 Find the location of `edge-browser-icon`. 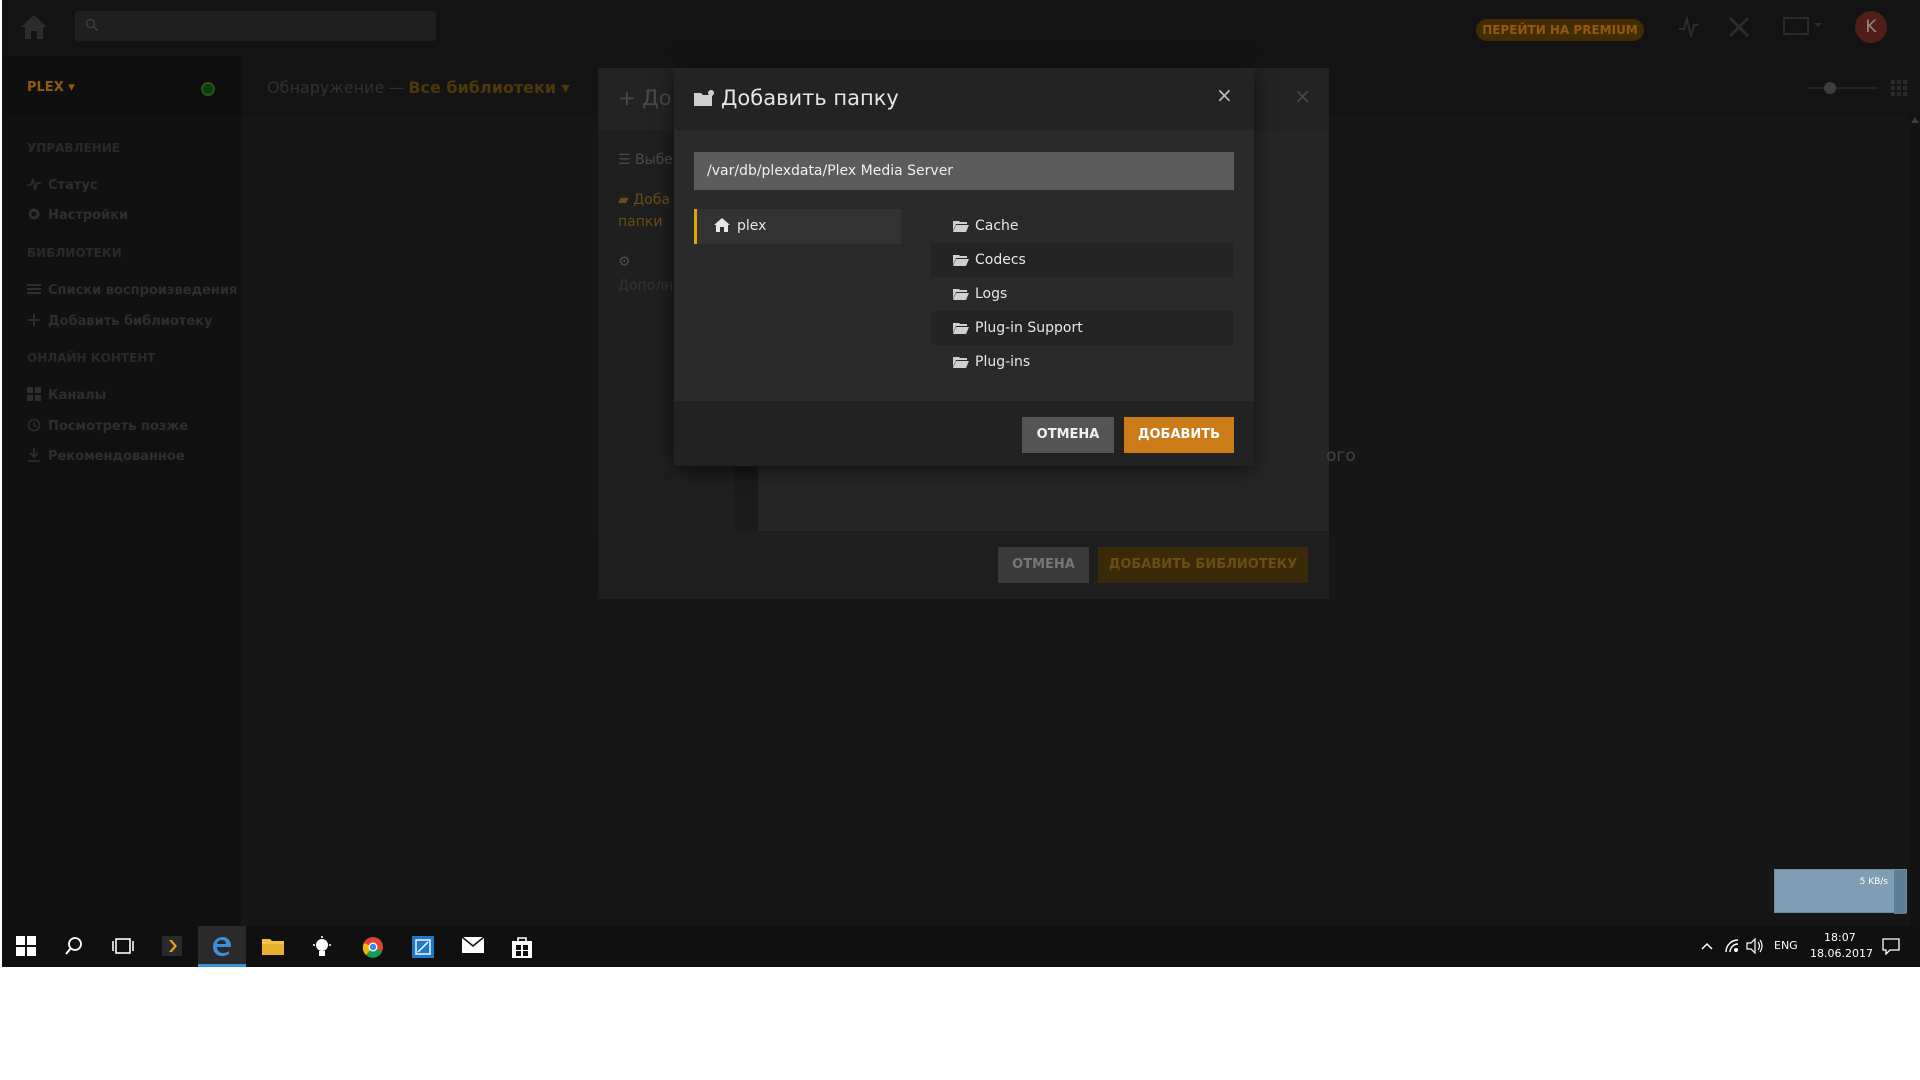

edge-browser-icon is located at coordinates (222, 946).